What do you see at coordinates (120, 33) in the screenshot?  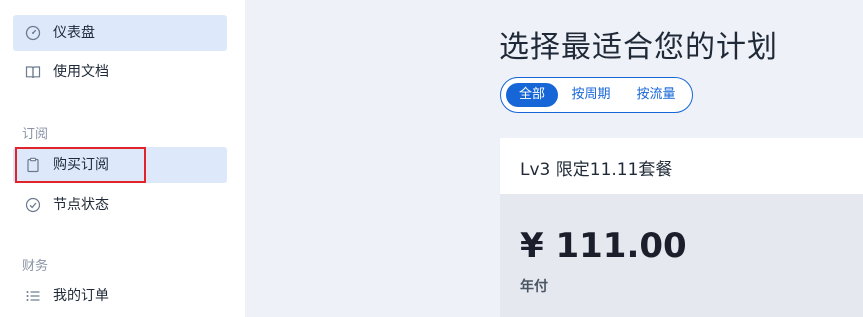 I see `sidebar-item-dashboard: 仪表盘` at bounding box center [120, 33].